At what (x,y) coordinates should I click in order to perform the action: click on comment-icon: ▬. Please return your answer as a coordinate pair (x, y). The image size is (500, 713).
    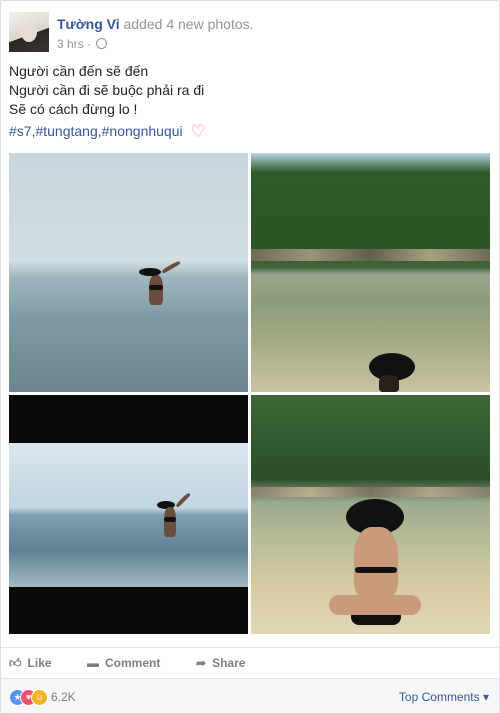
    Looking at the image, I should click on (93, 663).